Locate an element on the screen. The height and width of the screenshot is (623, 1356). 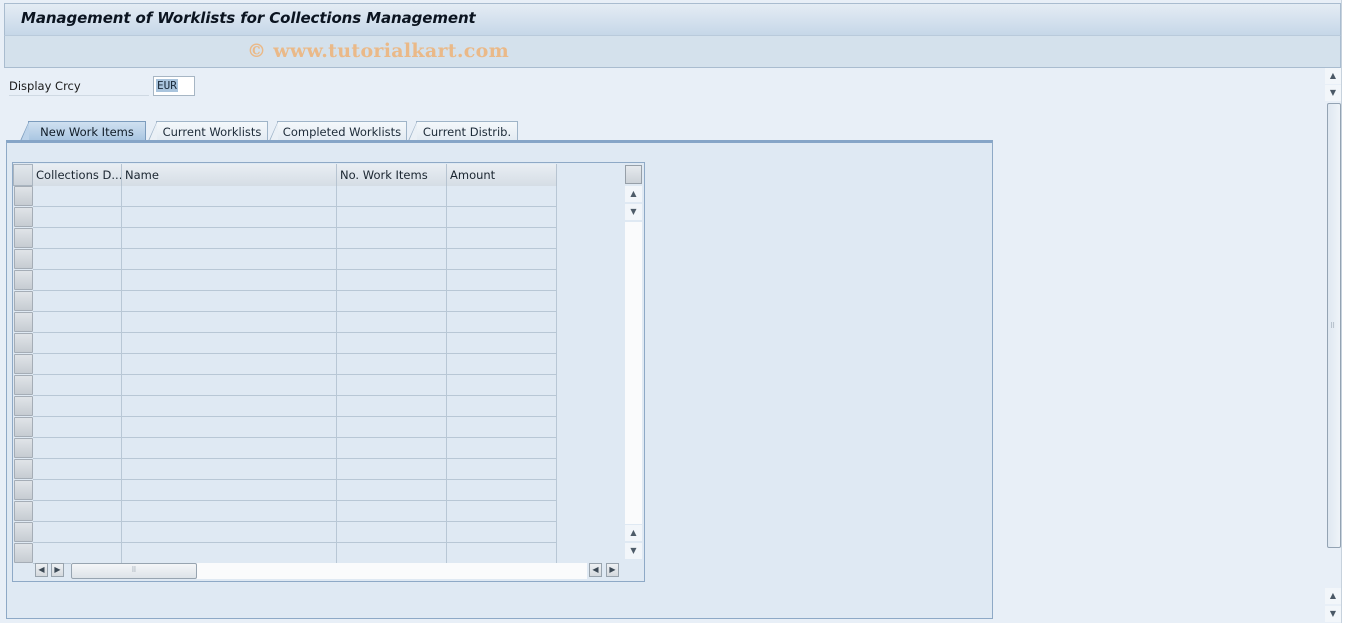
page-vertical-scrollbar: ▲ ▼ ⠿ ▲ ▼ is located at coordinates (1333, 345).